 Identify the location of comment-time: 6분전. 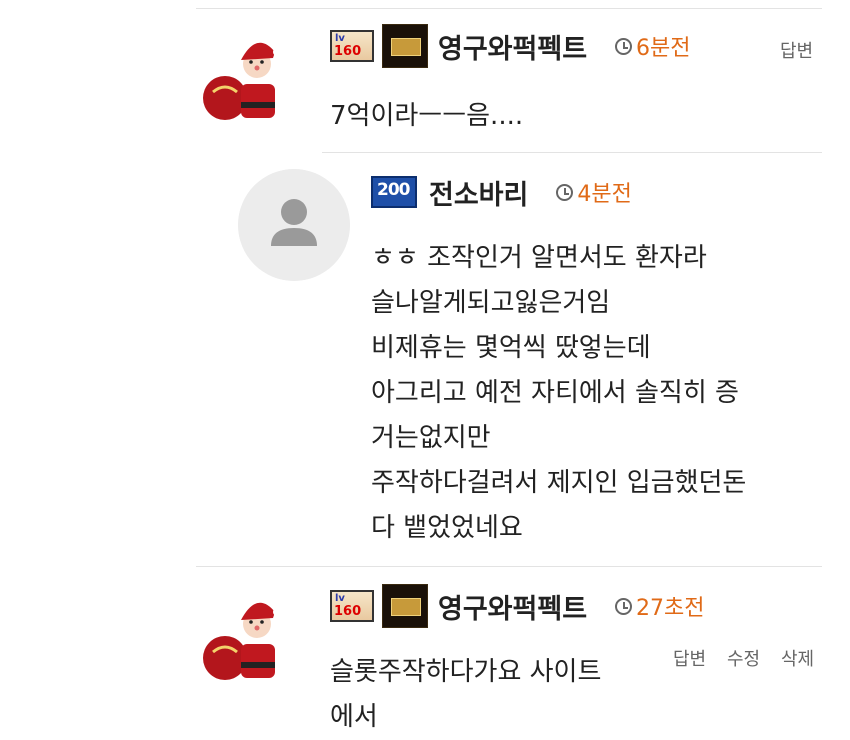
(653, 46).